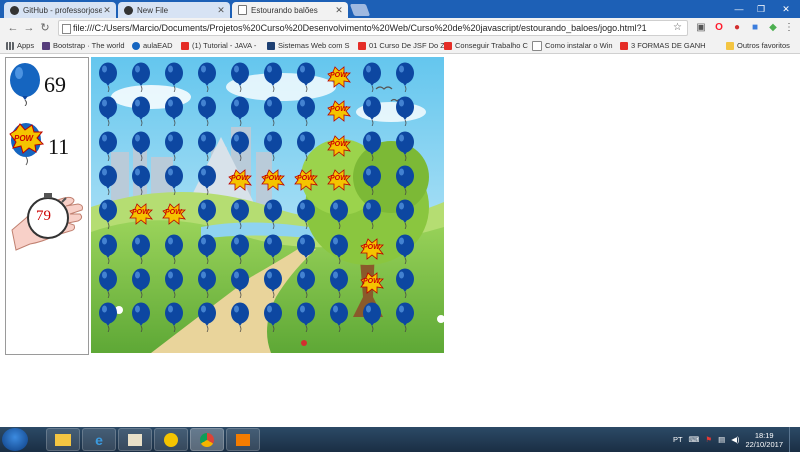 This screenshot has width=800, height=452. Describe the element at coordinates (708, 439) in the screenshot. I see `flag-icon: ⚑` at that location.